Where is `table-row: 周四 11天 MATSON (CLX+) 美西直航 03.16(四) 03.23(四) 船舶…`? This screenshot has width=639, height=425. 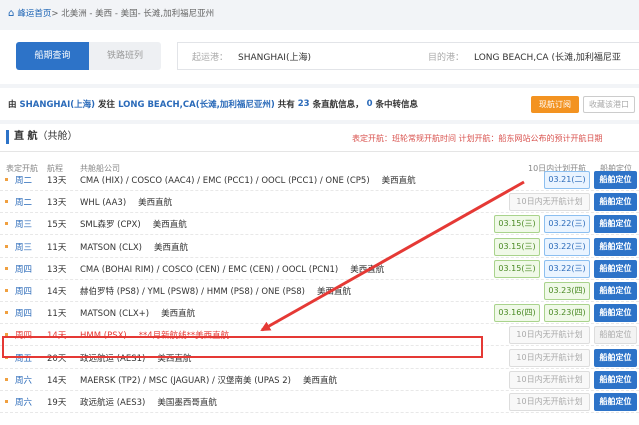
table-row: 周四 11天 MATSON (CLX+) 美西直航 03.16(四) 03.23(四) 船舶… is located at coordinates (319, 313).